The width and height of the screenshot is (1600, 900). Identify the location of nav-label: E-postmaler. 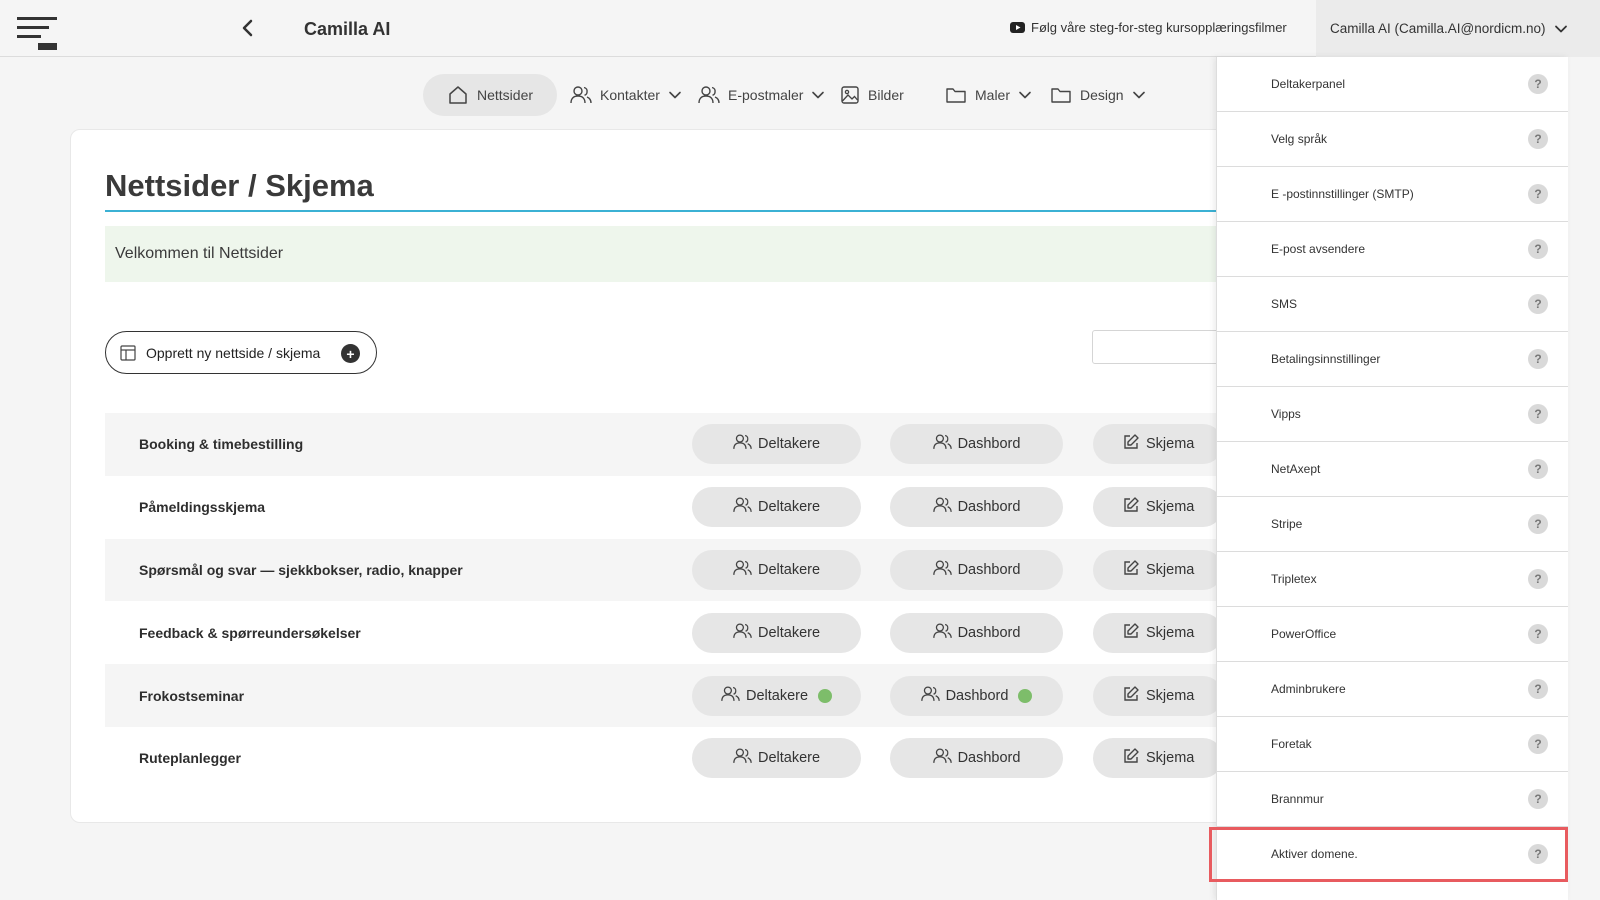
(766, 95).